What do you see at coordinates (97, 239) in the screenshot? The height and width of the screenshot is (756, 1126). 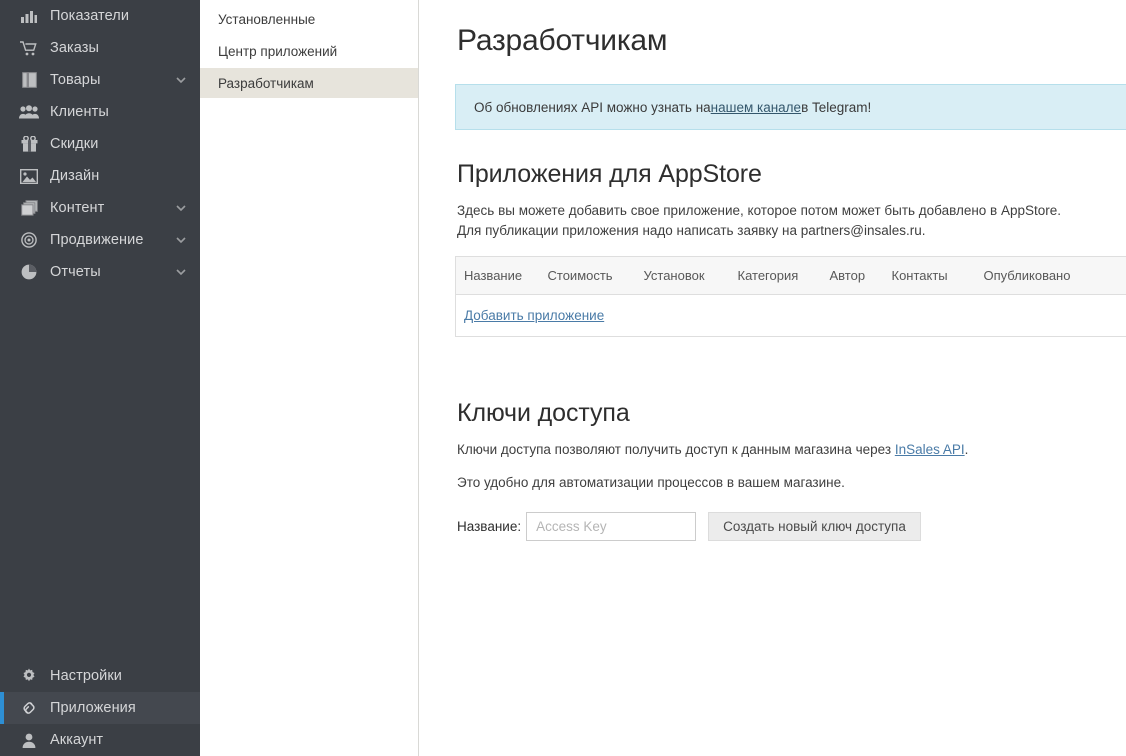 I see `sidebar-item-label: Продвижение` at bounding box center [97, 239].